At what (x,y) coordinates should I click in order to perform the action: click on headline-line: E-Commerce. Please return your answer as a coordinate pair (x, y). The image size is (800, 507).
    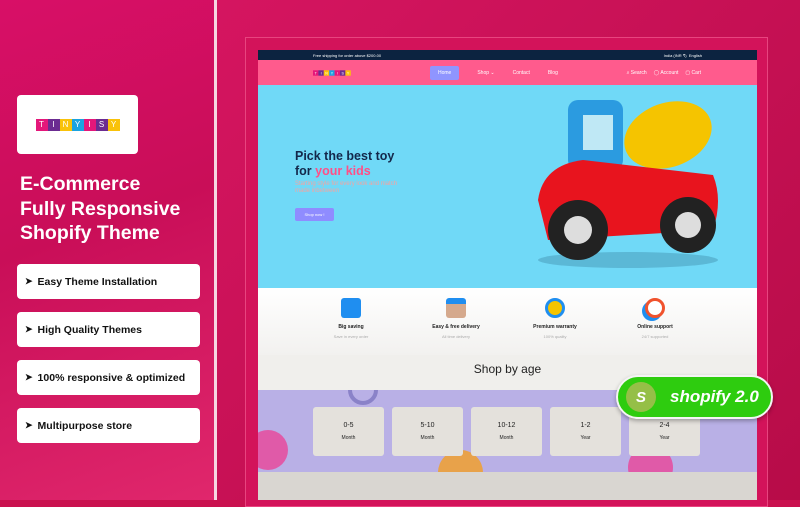
    Looking at the image, I should click on (80, 184).